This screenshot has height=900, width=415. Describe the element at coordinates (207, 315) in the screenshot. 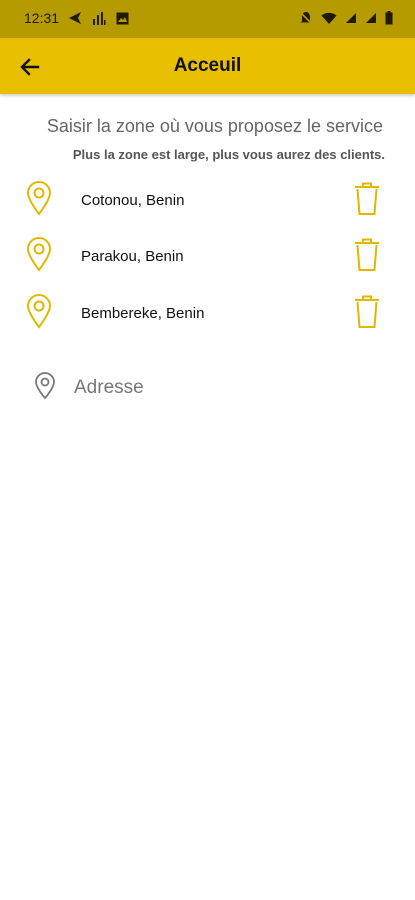

I see `zone-item-bembereke: Bembereke, Benin` at that location.